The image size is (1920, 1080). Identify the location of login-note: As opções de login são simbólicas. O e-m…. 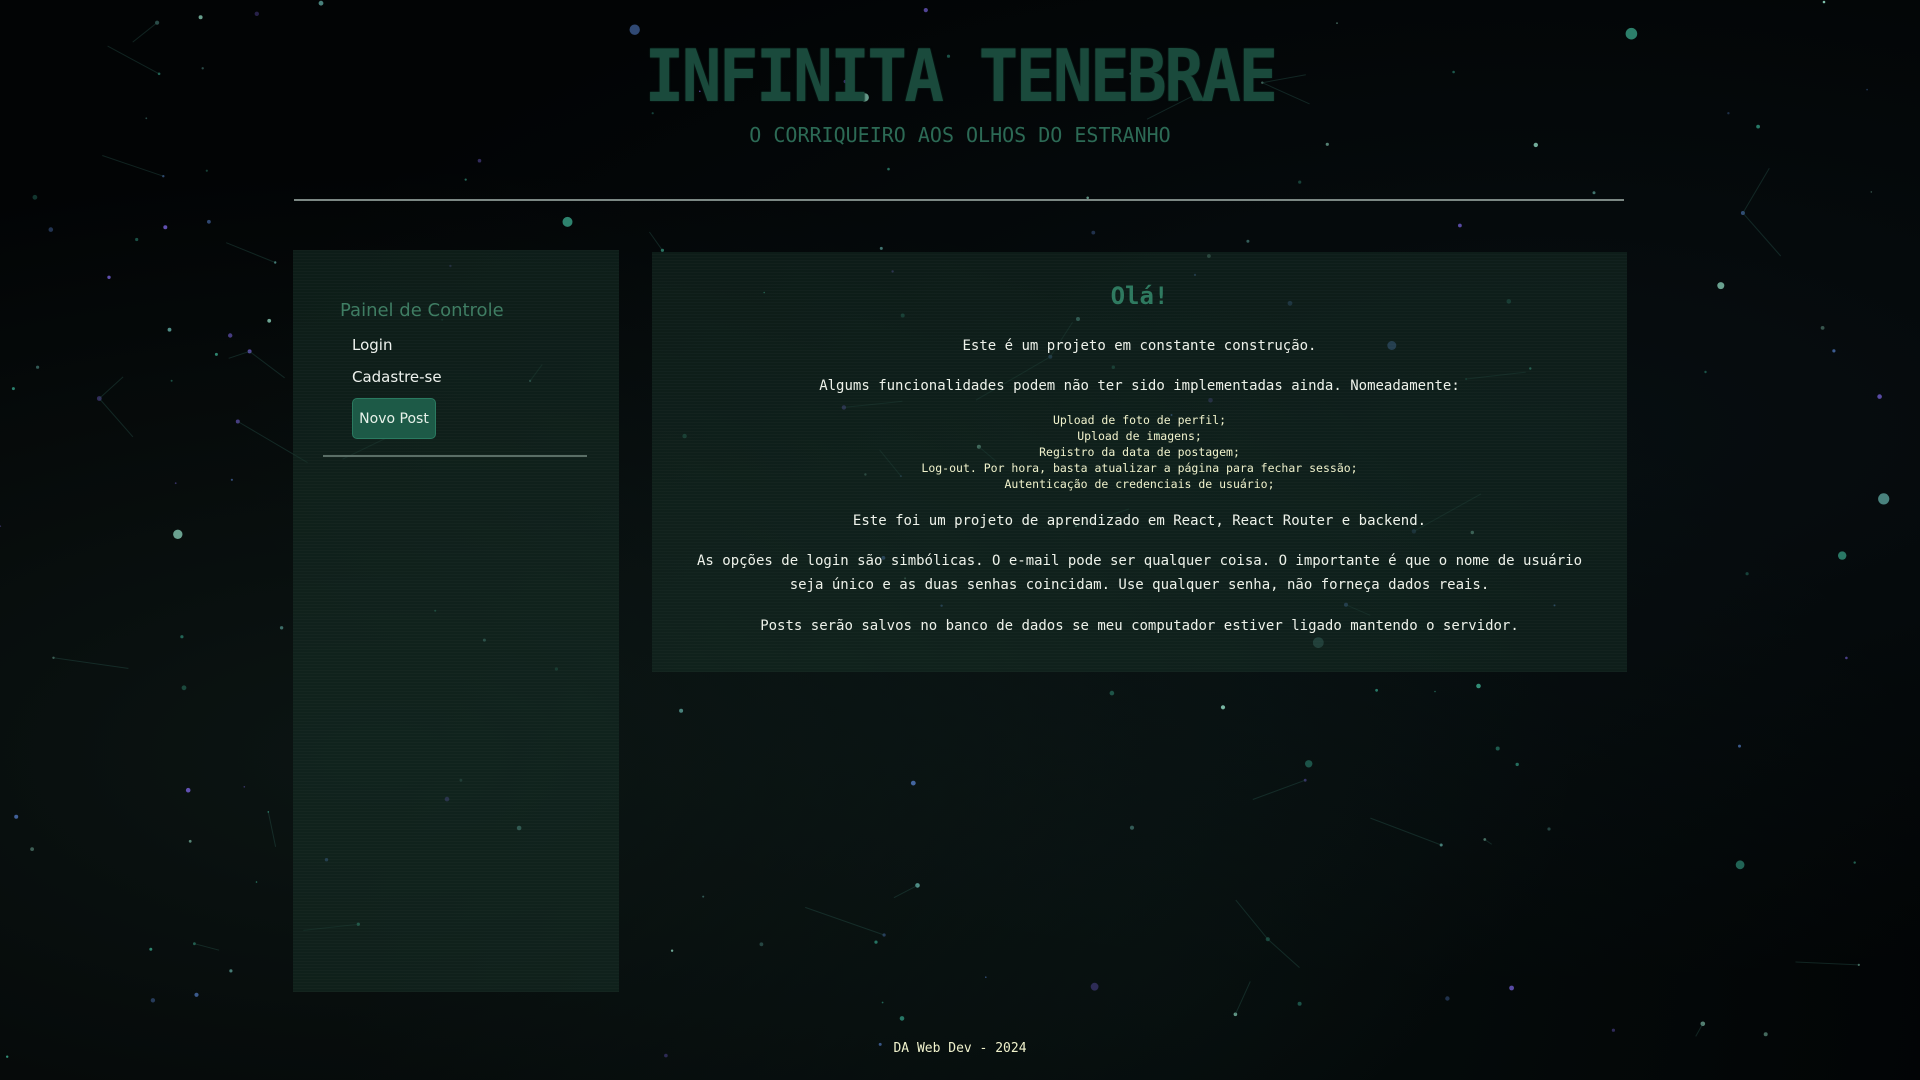
(1139, 573).